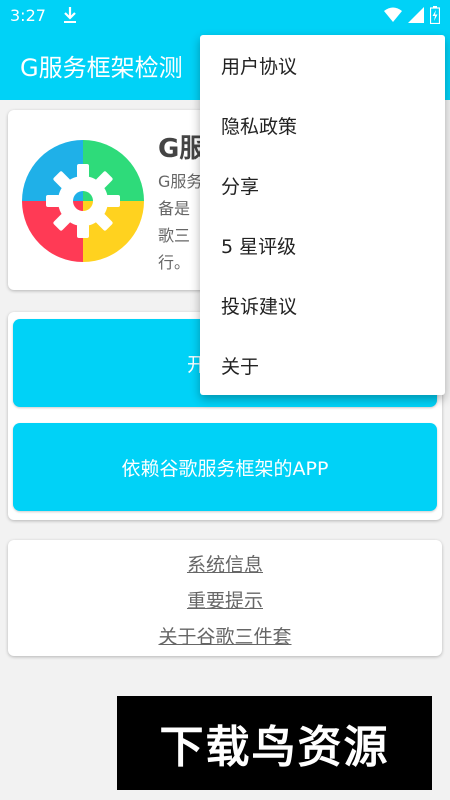 The height and width of the screenshot is (800, 450). What do you see at coordinates (435, 15) in the screenshot?
I see `battery-charging-icon` at bounding box center [435, 15].